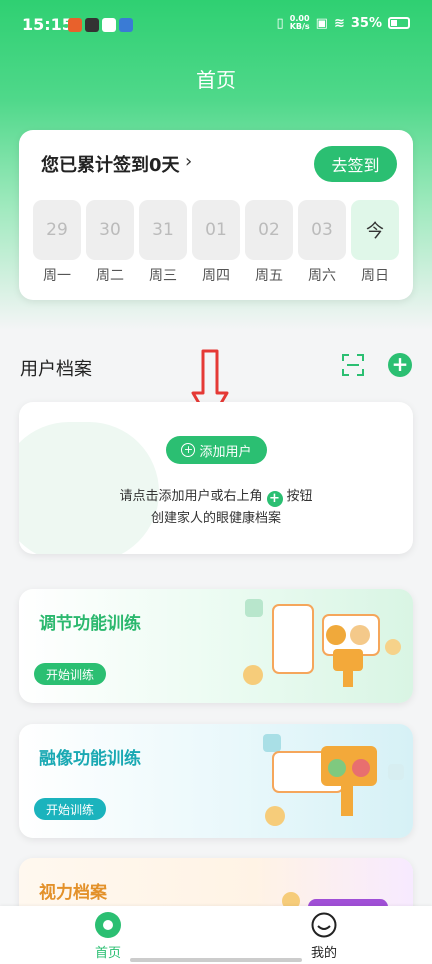 The width and height of the screenshot is (432, 964). Describe the element at coordinates (299, 496) in the screenshot. I see `hint-text-2: 按钮` at that location.